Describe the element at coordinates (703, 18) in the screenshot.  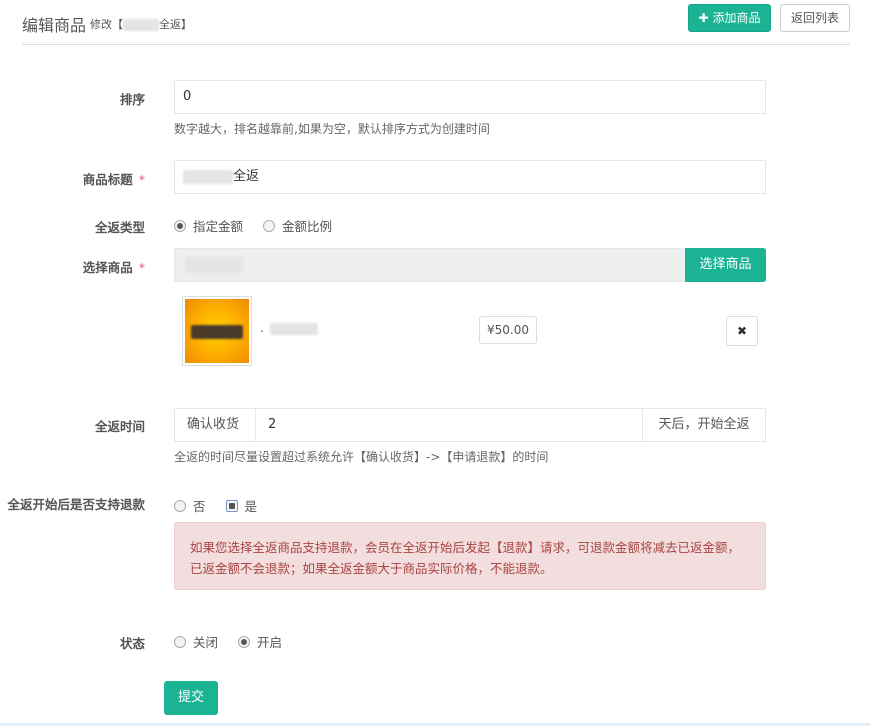
I see `plus-icon: ✚` at that location.